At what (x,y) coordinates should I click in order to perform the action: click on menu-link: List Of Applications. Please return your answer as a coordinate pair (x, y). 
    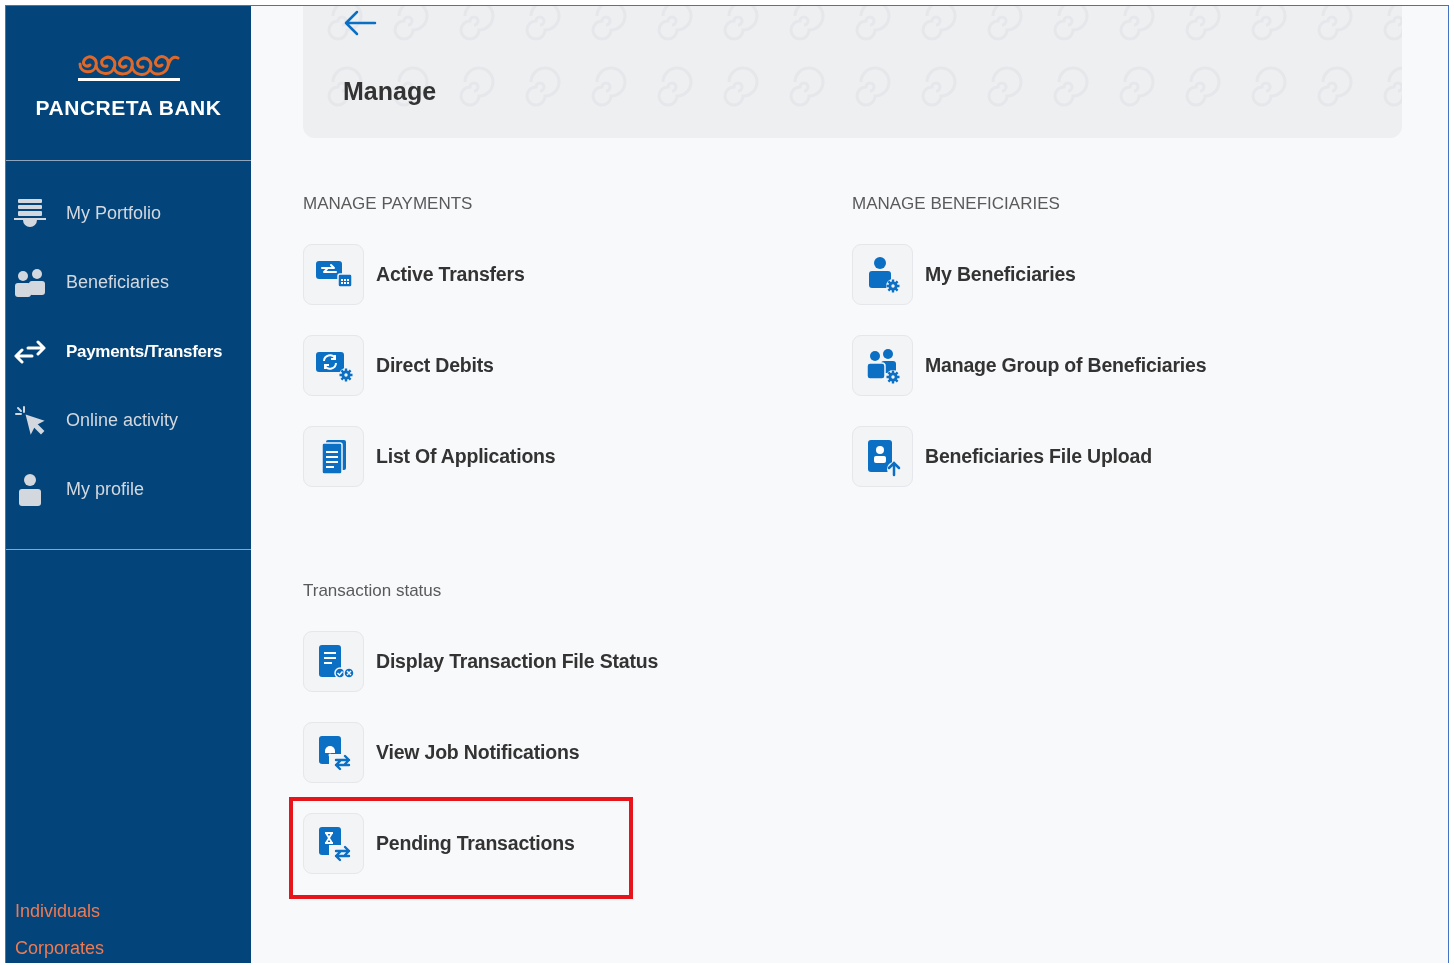
    Looking at the image, I should click on (429, 456).